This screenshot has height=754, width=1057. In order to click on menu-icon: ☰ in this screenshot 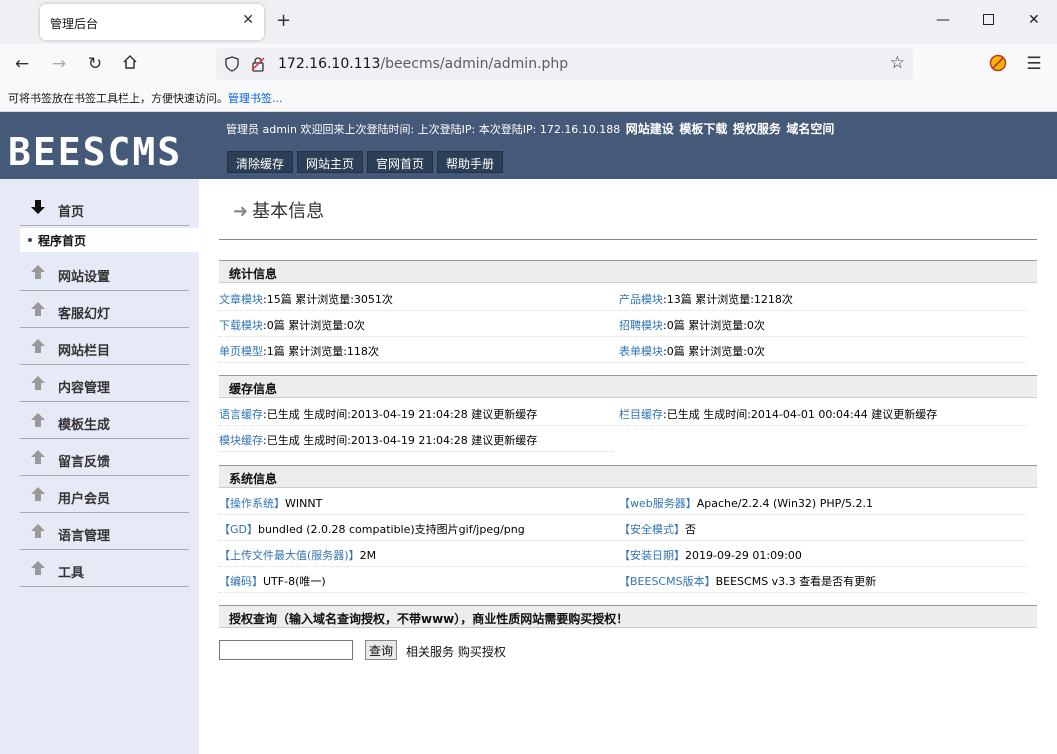, I will do `click(1034, 65)`.